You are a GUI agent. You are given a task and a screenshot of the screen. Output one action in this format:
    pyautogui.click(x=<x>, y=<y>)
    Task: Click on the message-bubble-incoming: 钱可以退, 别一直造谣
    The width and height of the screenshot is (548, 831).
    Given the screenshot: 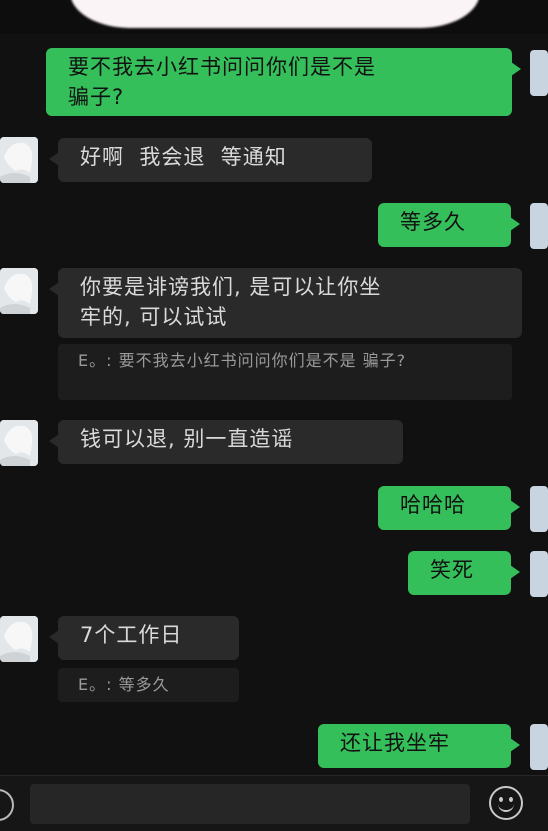 What is the action you would take?
    pyautogui.click(x=226, y=442)
    